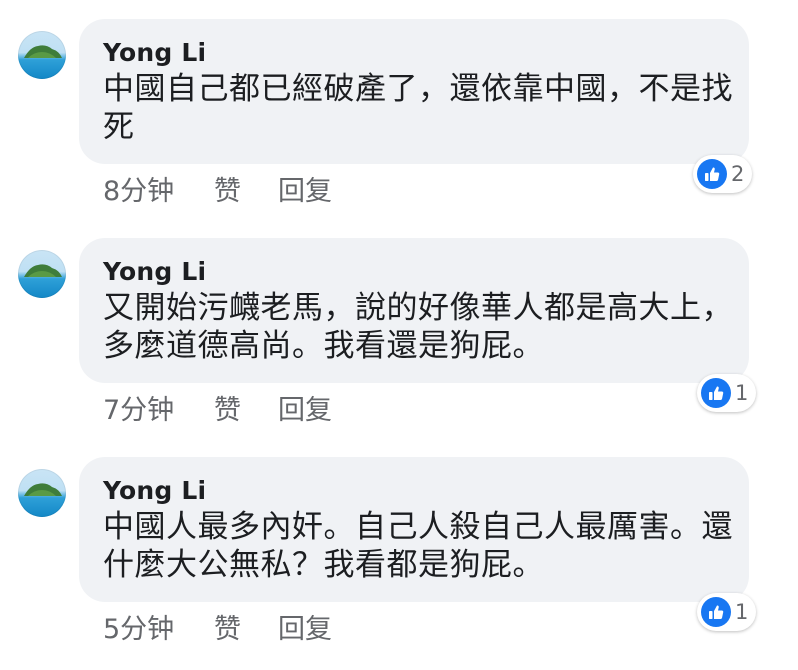 The image size is (798, 670). Describe the element at coordinates (738, 174) in the screenshot. I see `reaction-count: 2` at that location.